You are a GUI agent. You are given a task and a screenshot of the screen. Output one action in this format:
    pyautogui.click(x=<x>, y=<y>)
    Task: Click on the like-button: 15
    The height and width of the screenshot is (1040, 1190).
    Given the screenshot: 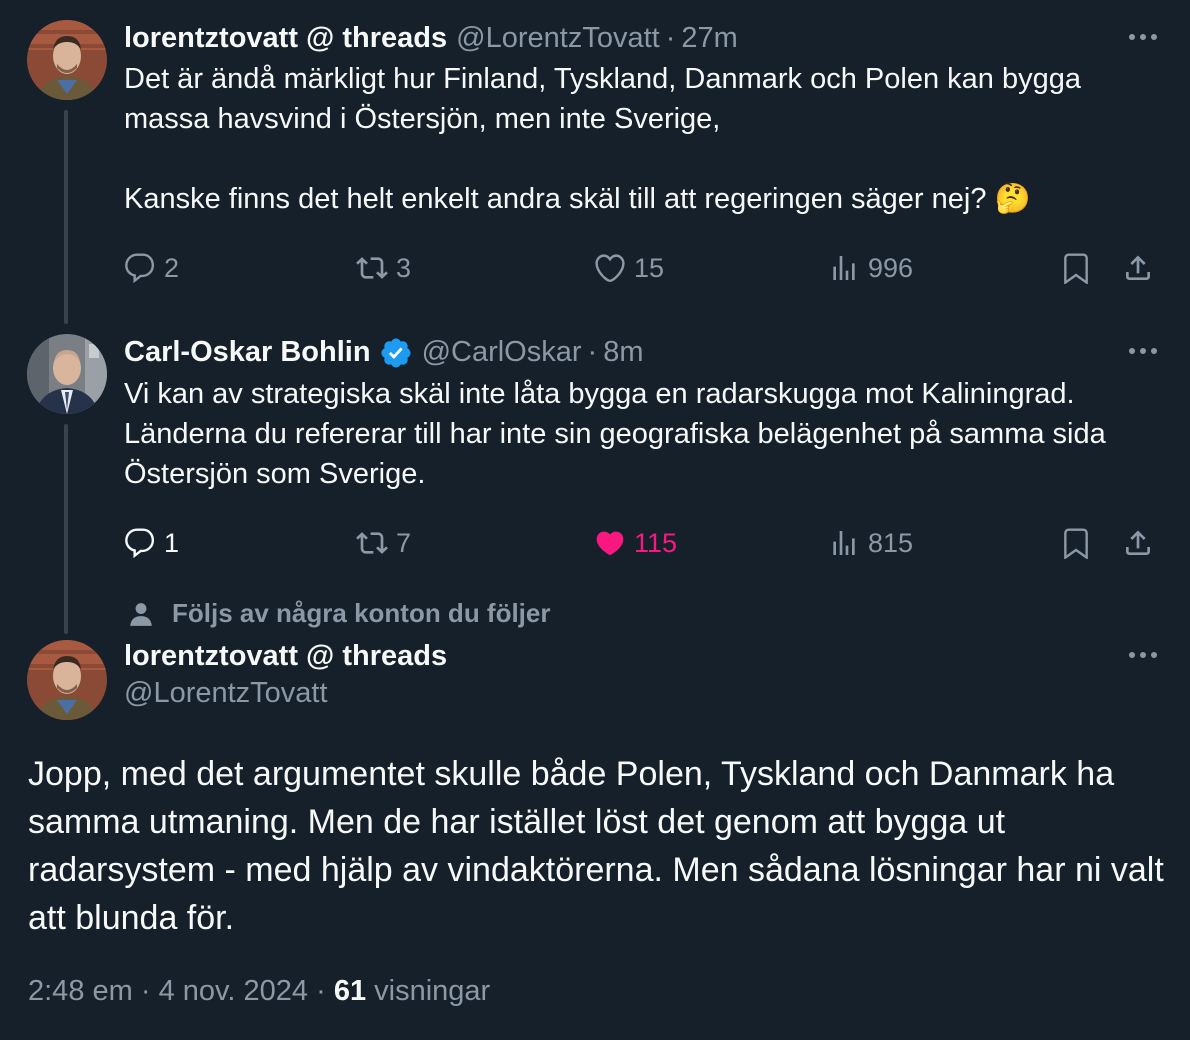 What is the action you would take?
    pyautogui.click(x=629, y=268)
    